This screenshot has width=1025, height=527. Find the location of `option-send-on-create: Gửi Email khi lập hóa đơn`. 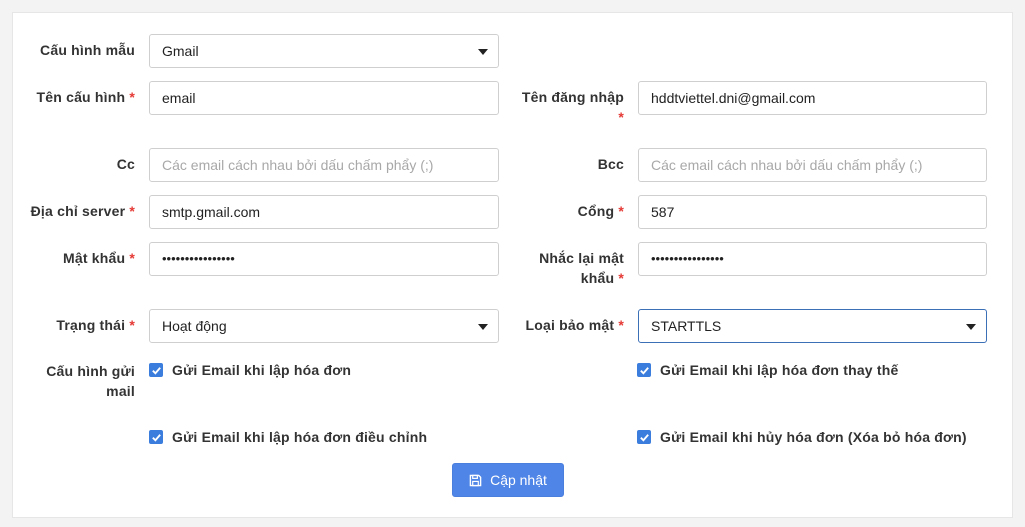

option-send-on-create: Gửi Email khi lập hóa đơn is located at coordinates (250, 370).